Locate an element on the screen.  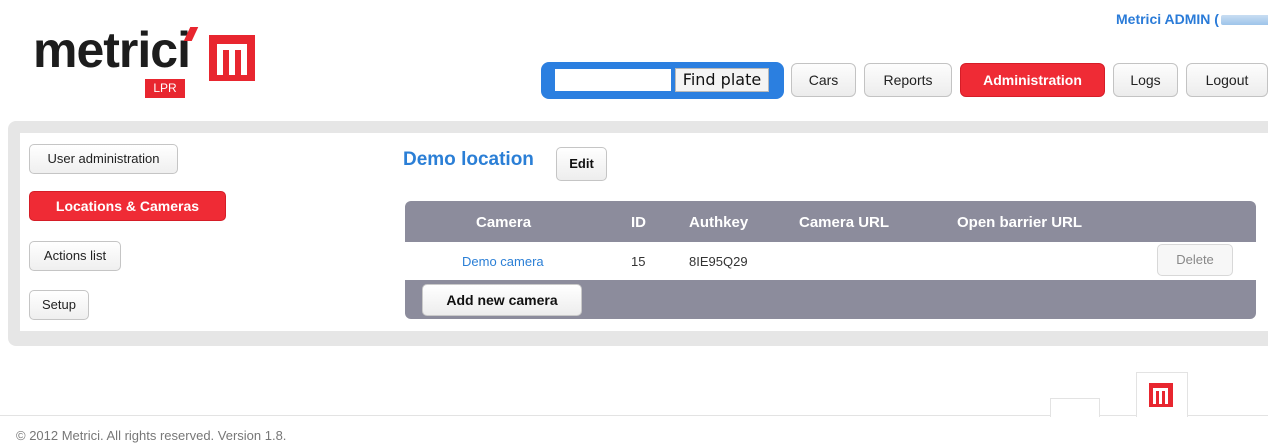
camera-name-link: Demo camera is located at coordinates (503, 261).